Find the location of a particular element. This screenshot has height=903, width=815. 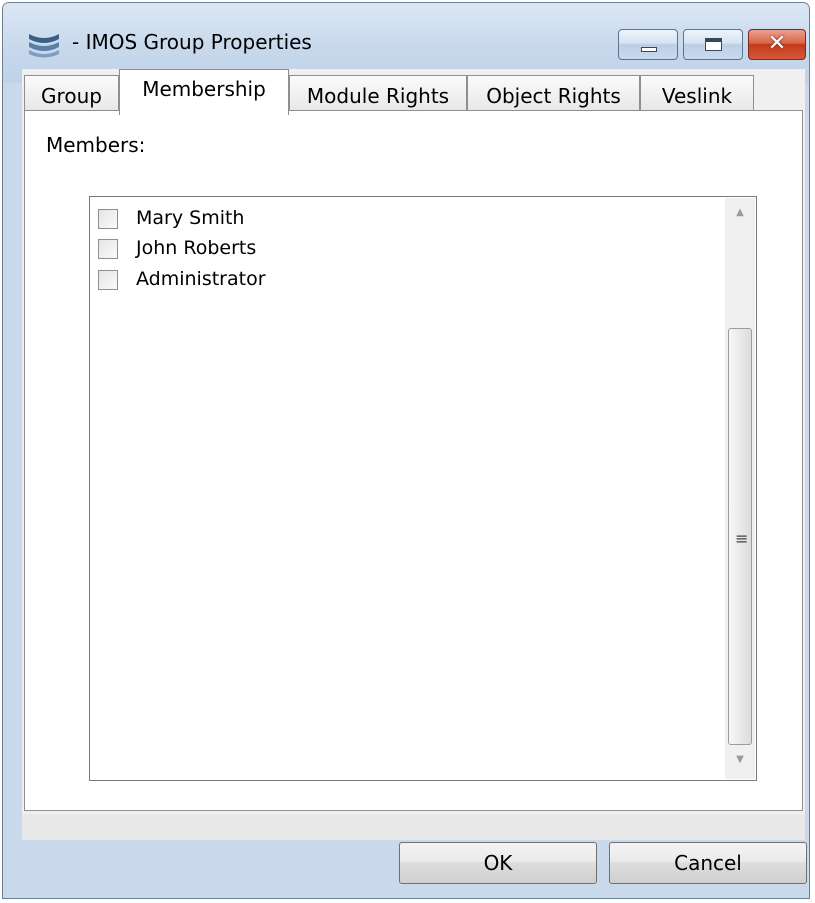

grip-icon: ≡ is located at coordinates (742, 538).